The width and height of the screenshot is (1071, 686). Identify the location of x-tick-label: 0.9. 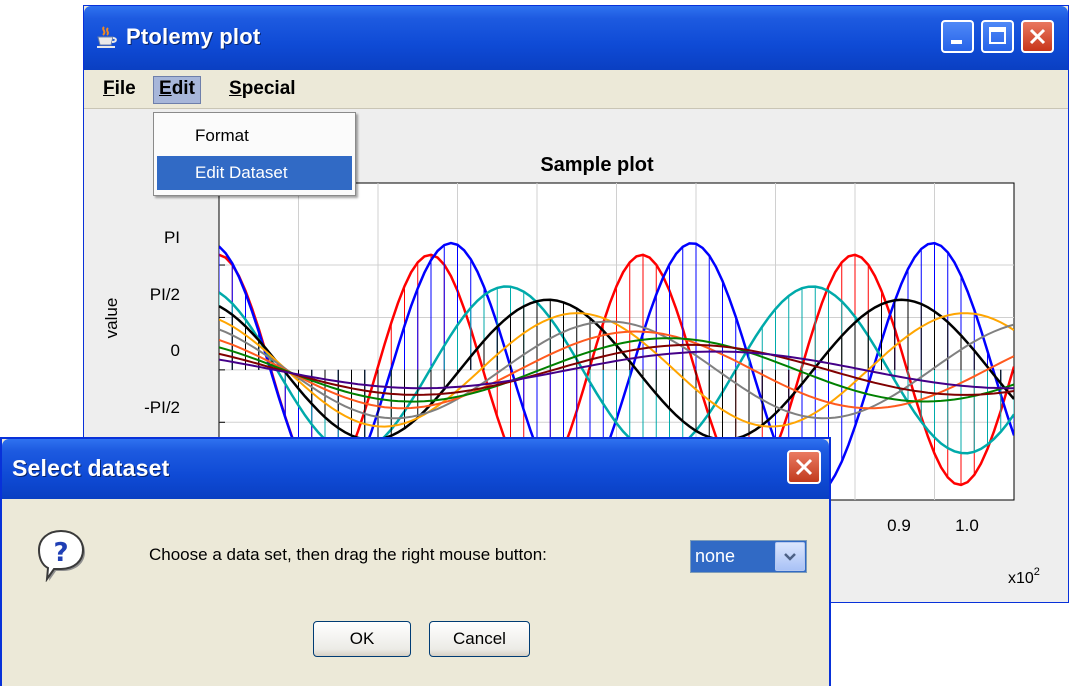
(899, 525).